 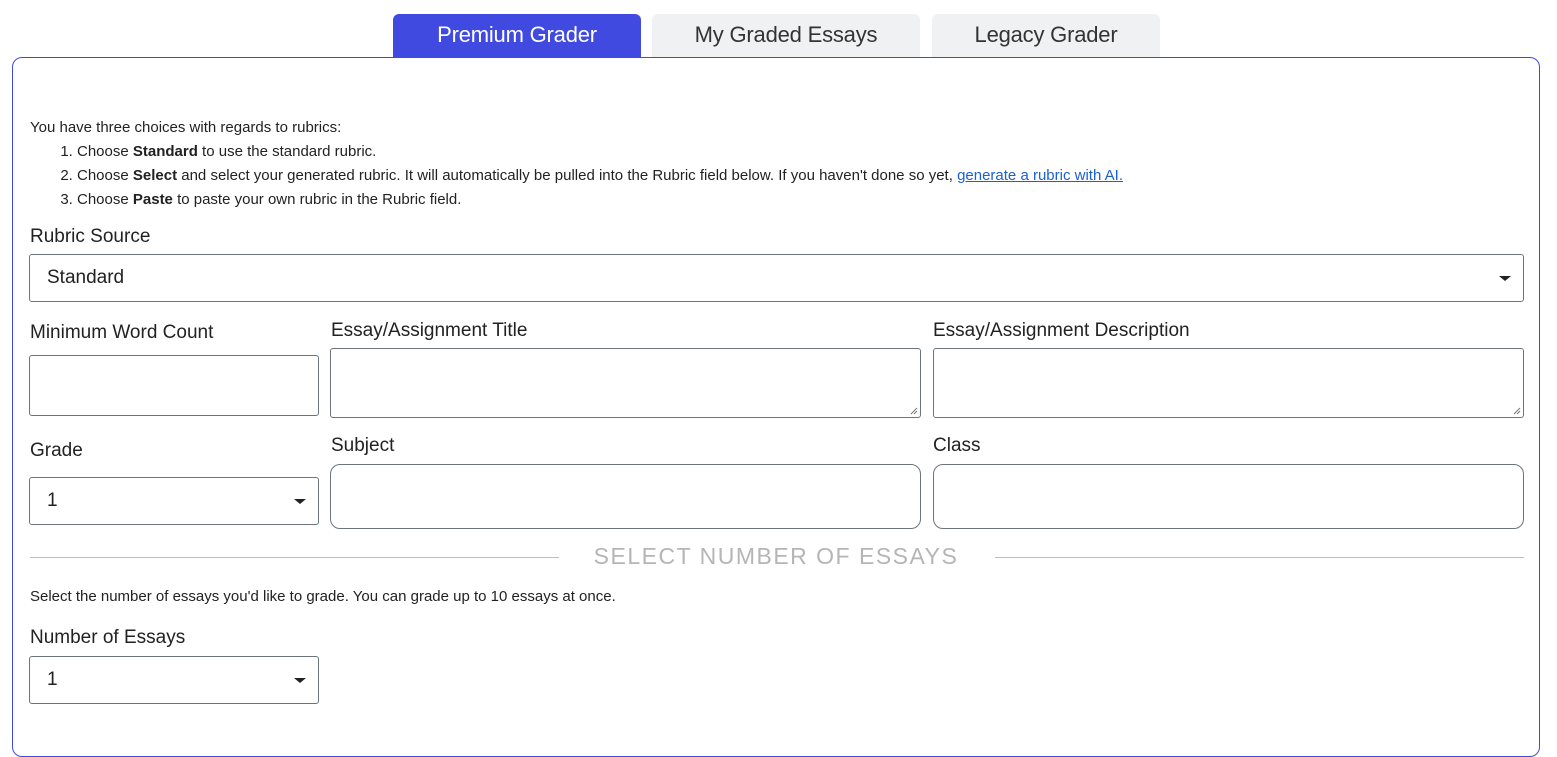 What do you see at coordinates (52, 500) in the screenshot?
I see `grade-value: 1` at bounding box center [52, 500].